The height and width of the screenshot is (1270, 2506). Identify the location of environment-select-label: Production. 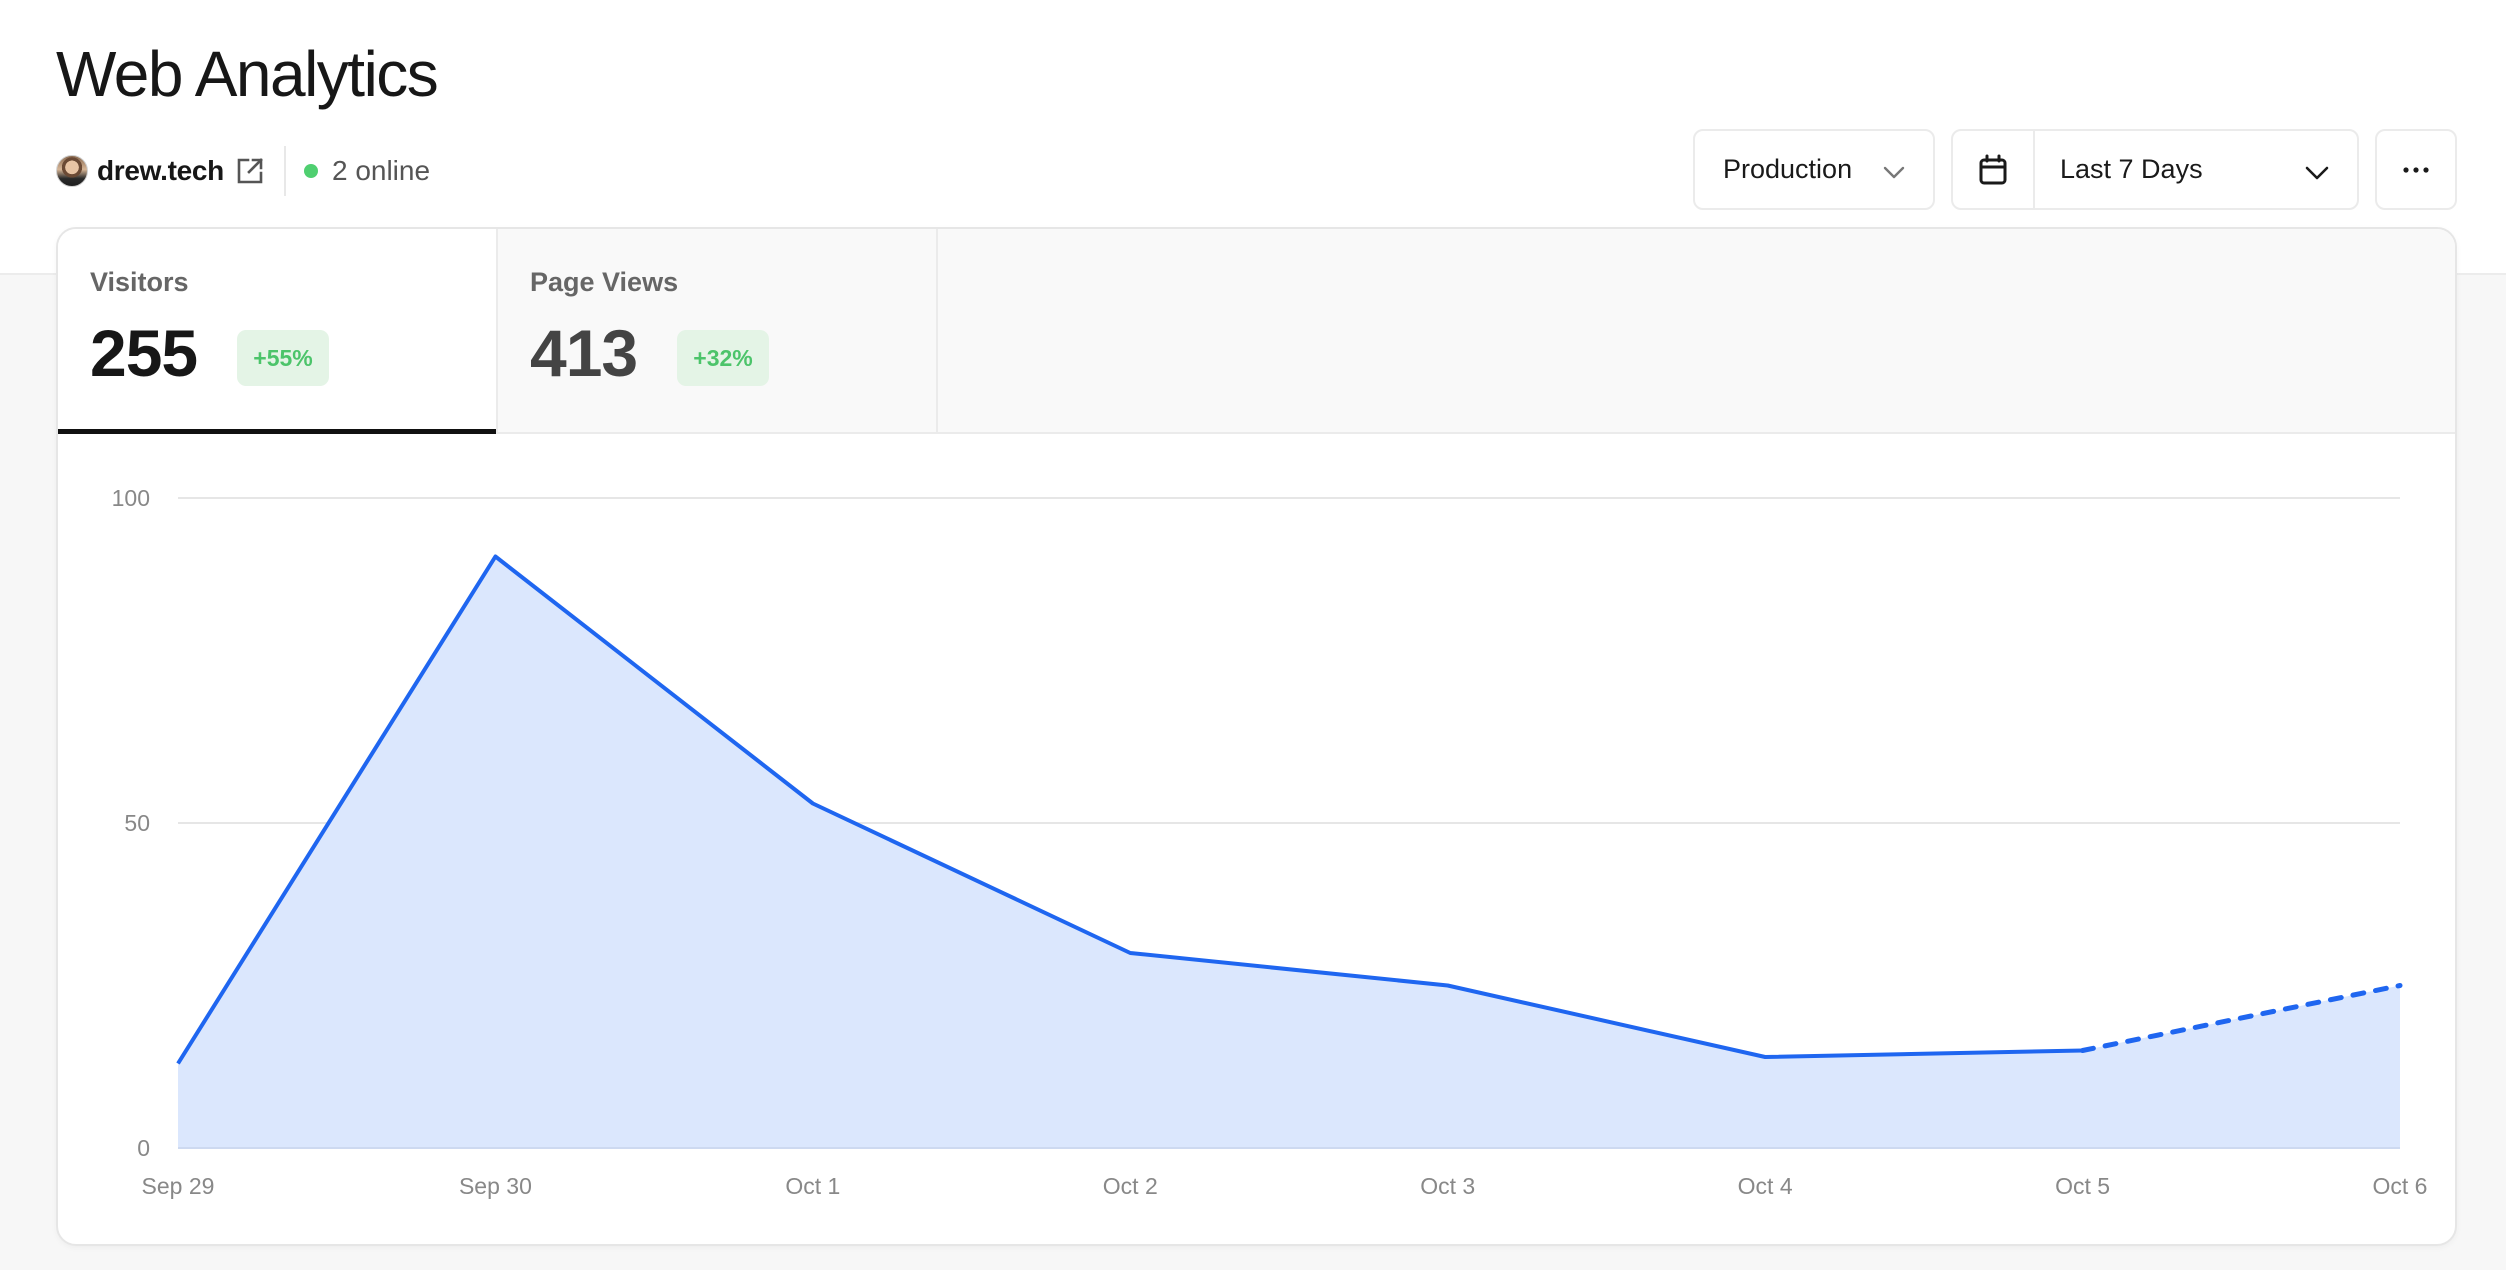
(1788, 169).